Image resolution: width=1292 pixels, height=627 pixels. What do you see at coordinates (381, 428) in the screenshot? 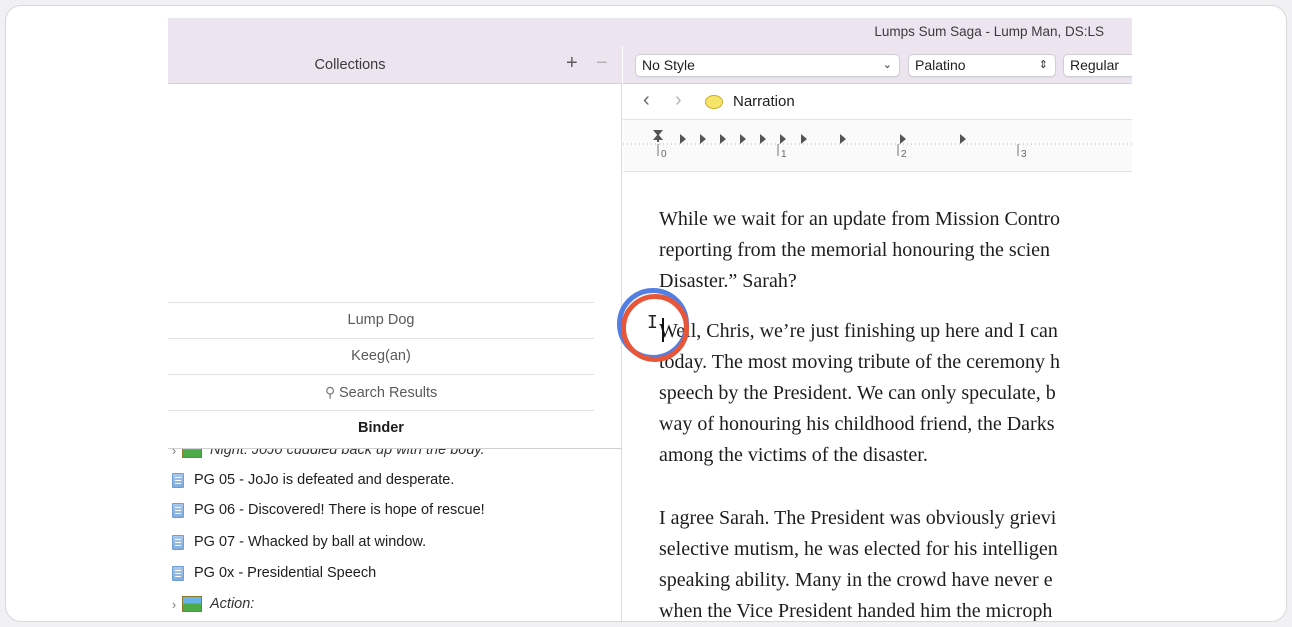
I see `collection-tab-binder: Binder` at bounding box center [381, 428].